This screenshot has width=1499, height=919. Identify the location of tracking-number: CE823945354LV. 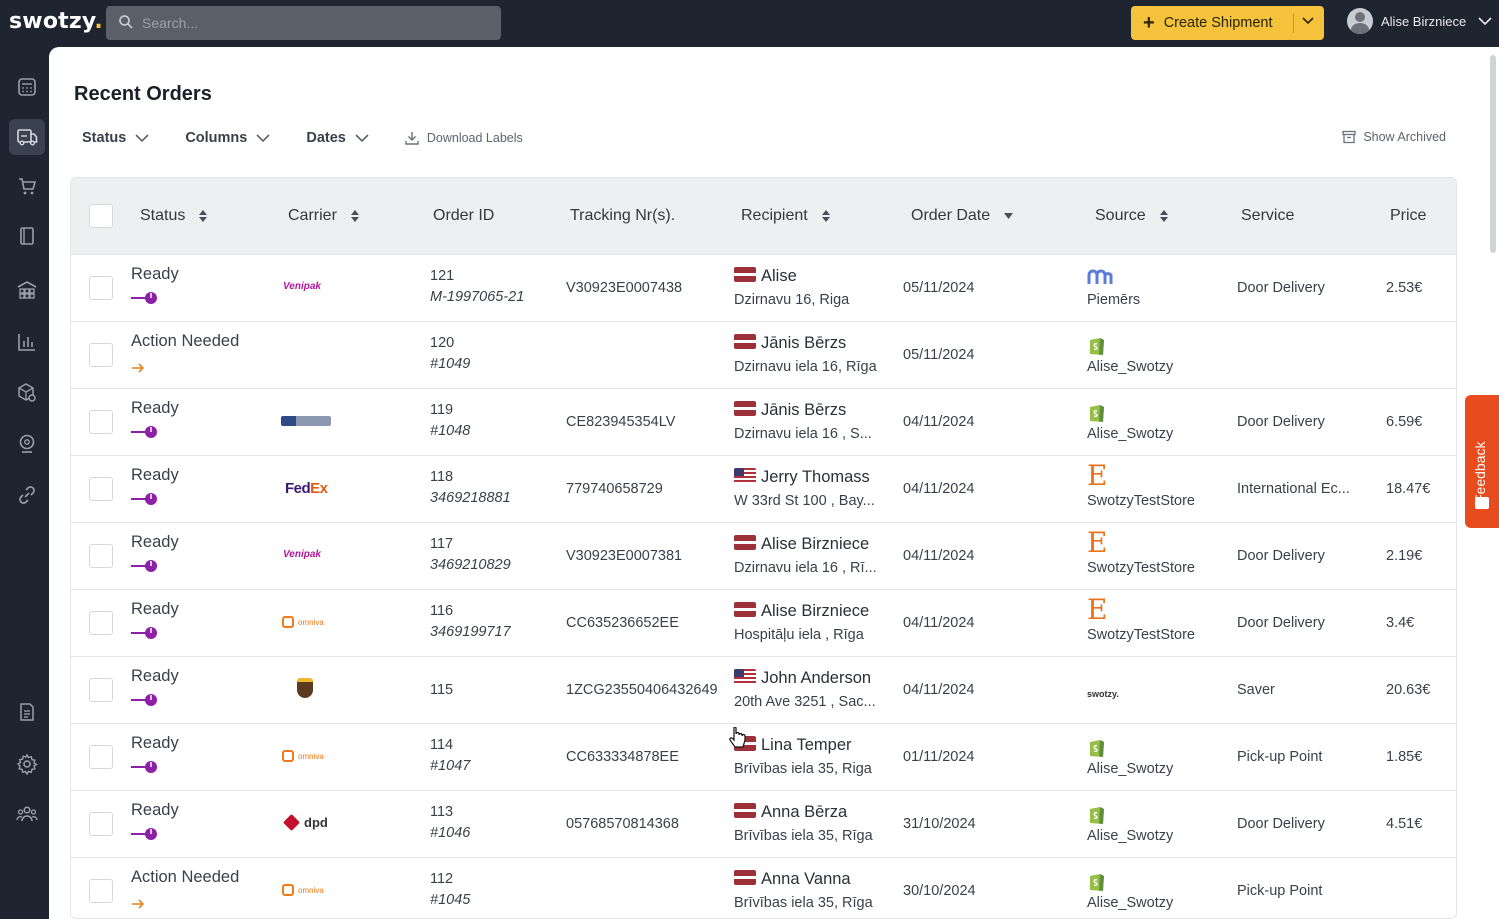
(620, 422).